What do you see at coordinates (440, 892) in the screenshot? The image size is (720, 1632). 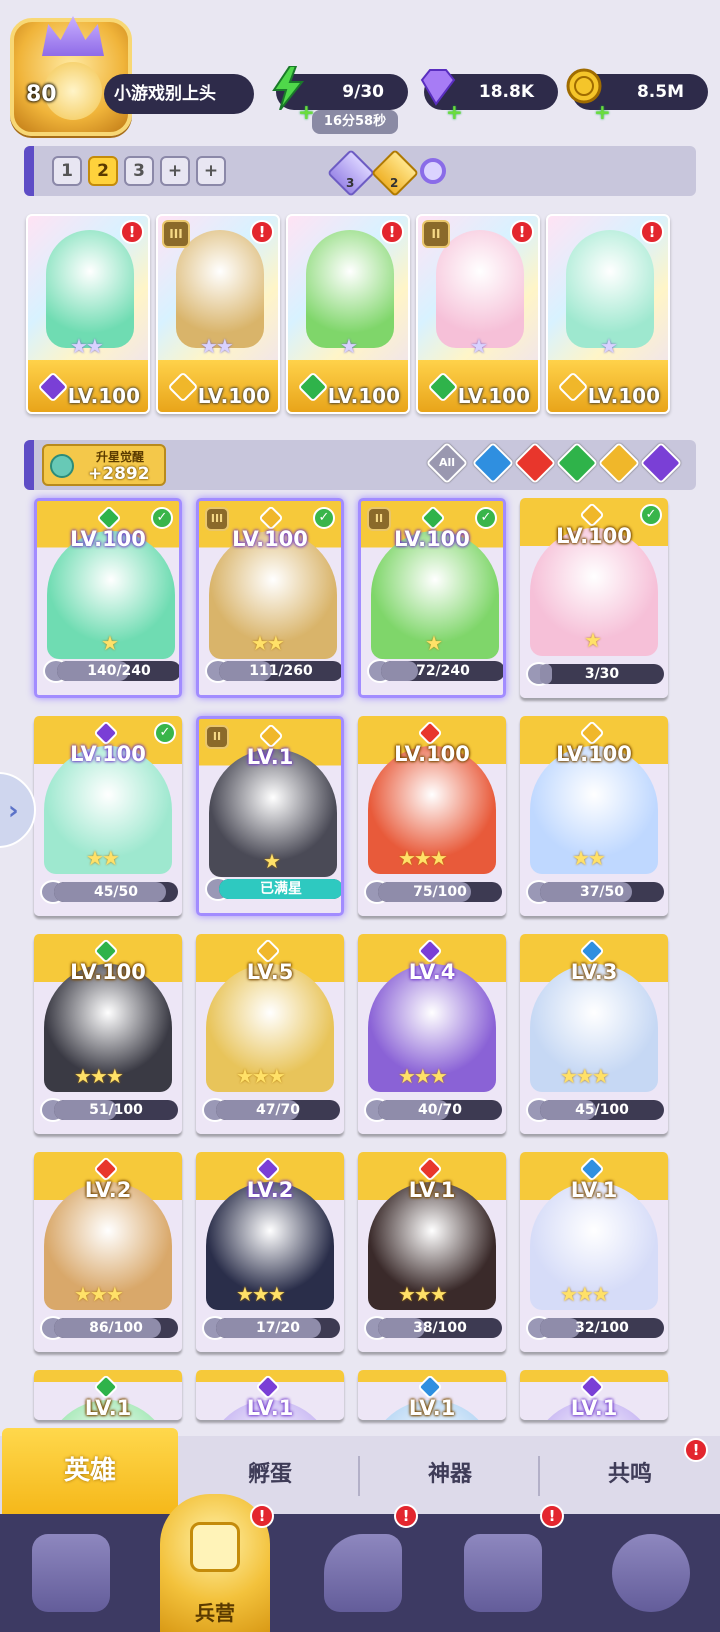 I see `shard-progress-text: 75/100` at bounding box center [440, 892].